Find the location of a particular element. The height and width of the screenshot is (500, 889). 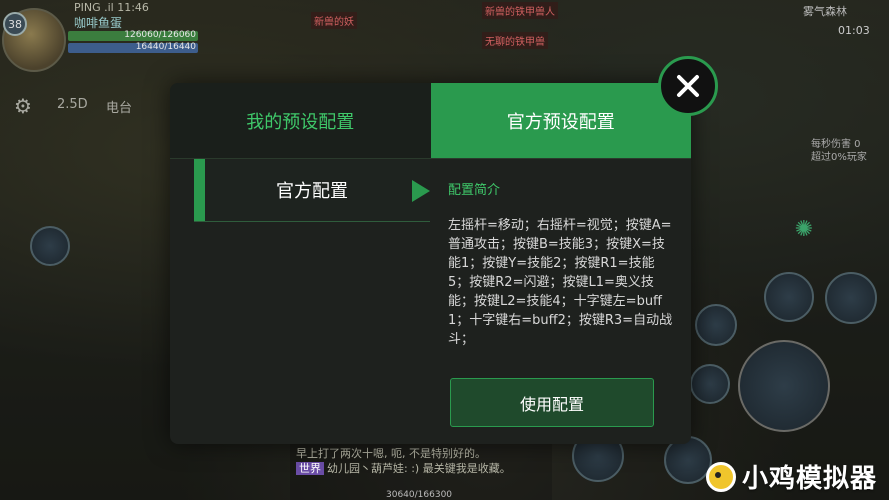

watermark: 小鸡模拟器 is located at coordinates (791, 476).